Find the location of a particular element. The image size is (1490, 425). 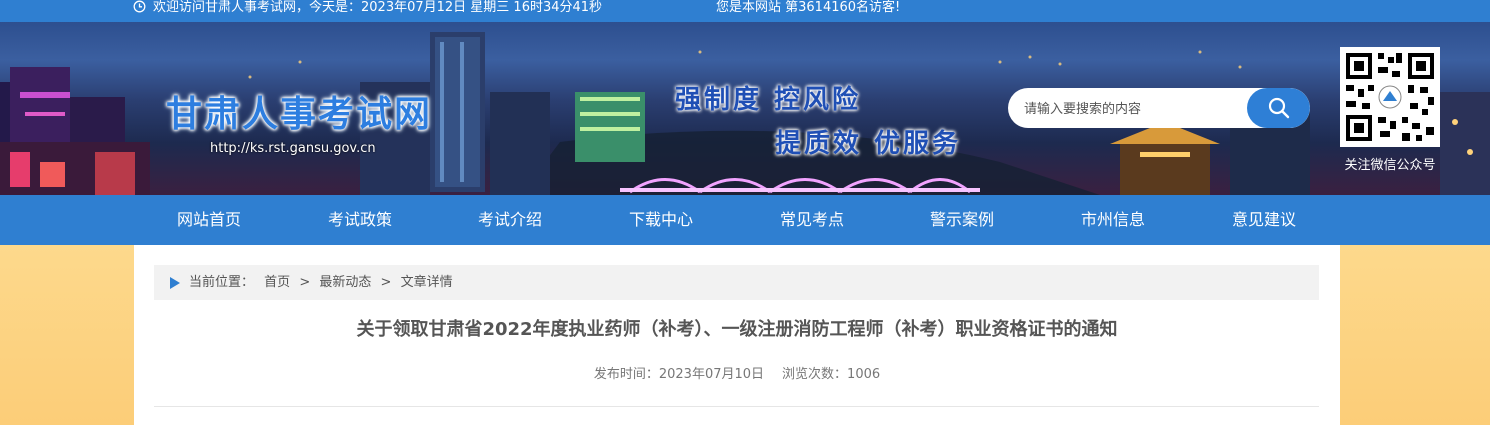

nav-item-downloads: 下载中心 is located at coordinates (661, 220).